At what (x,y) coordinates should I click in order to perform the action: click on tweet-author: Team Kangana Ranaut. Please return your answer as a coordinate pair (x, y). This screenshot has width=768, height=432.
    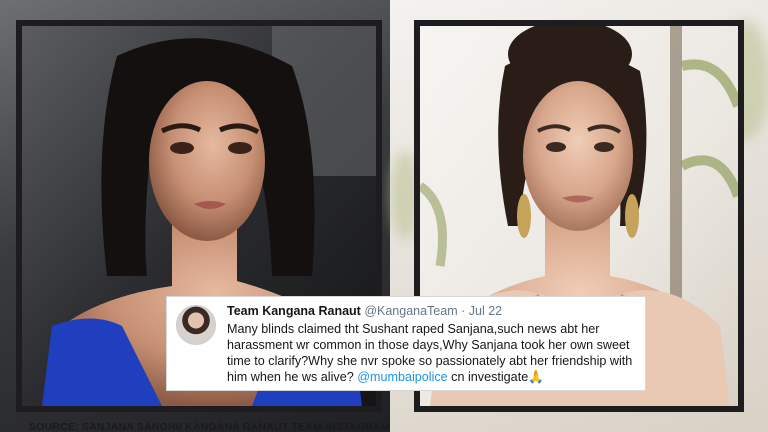
    Looking at the image, I should click on (294, 311).